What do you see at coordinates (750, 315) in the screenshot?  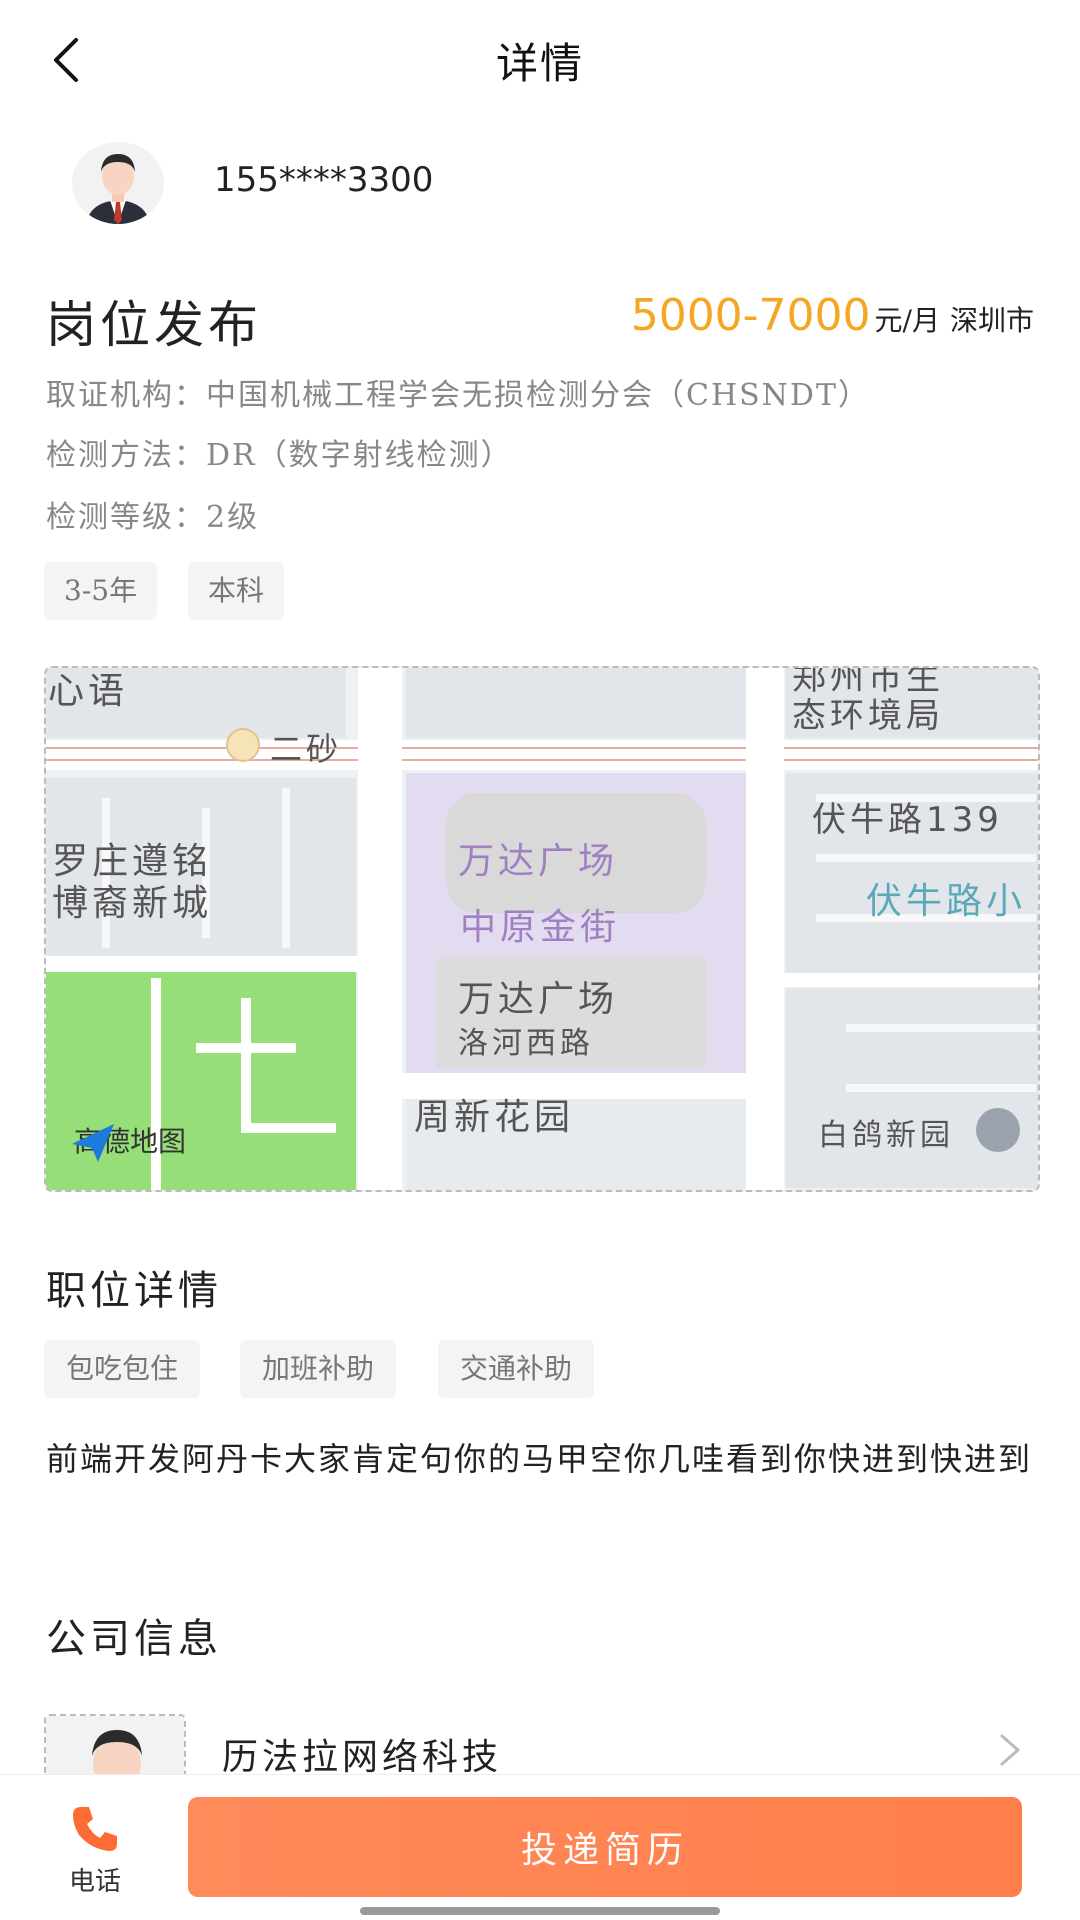 I see `salary-range: 5000-7000` at bounding box center [750, 315].